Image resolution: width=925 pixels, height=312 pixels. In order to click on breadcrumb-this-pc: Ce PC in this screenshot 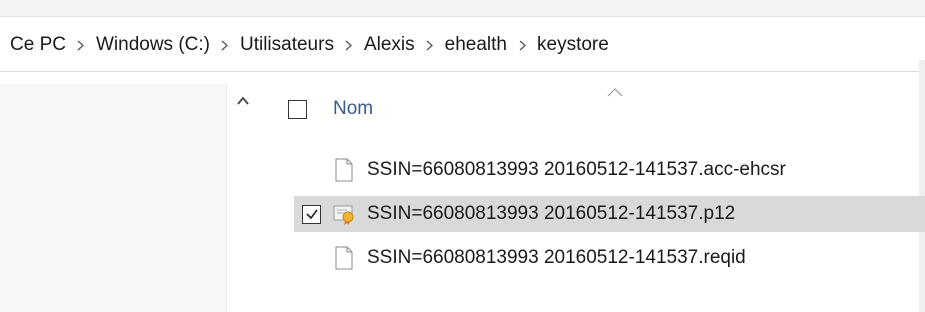, I will do `click(38, 45)`.